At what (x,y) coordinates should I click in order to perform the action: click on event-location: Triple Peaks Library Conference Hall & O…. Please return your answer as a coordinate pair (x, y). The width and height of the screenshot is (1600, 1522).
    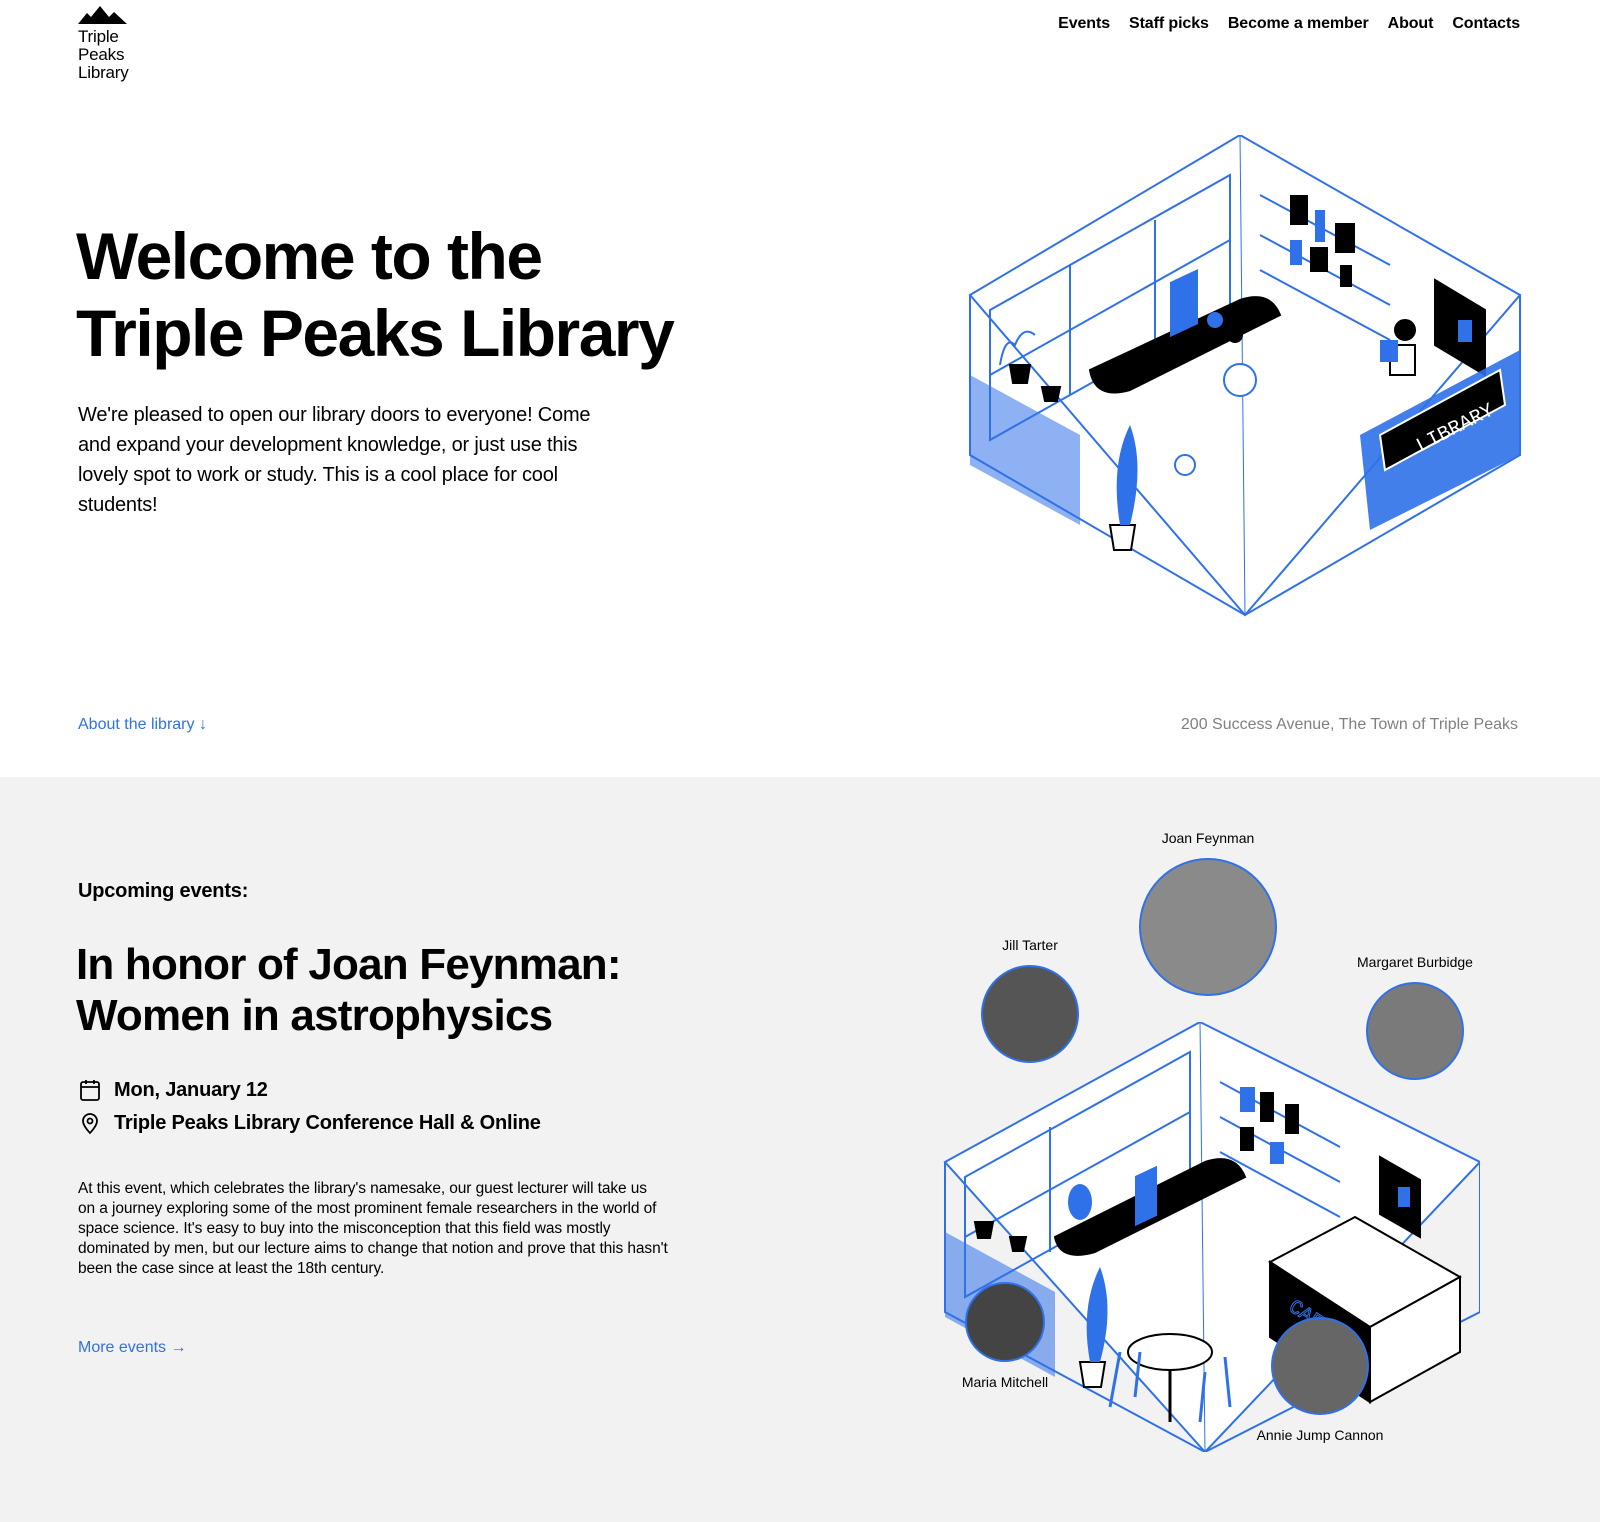
    Looking at the image, I should click on (327, 1122).